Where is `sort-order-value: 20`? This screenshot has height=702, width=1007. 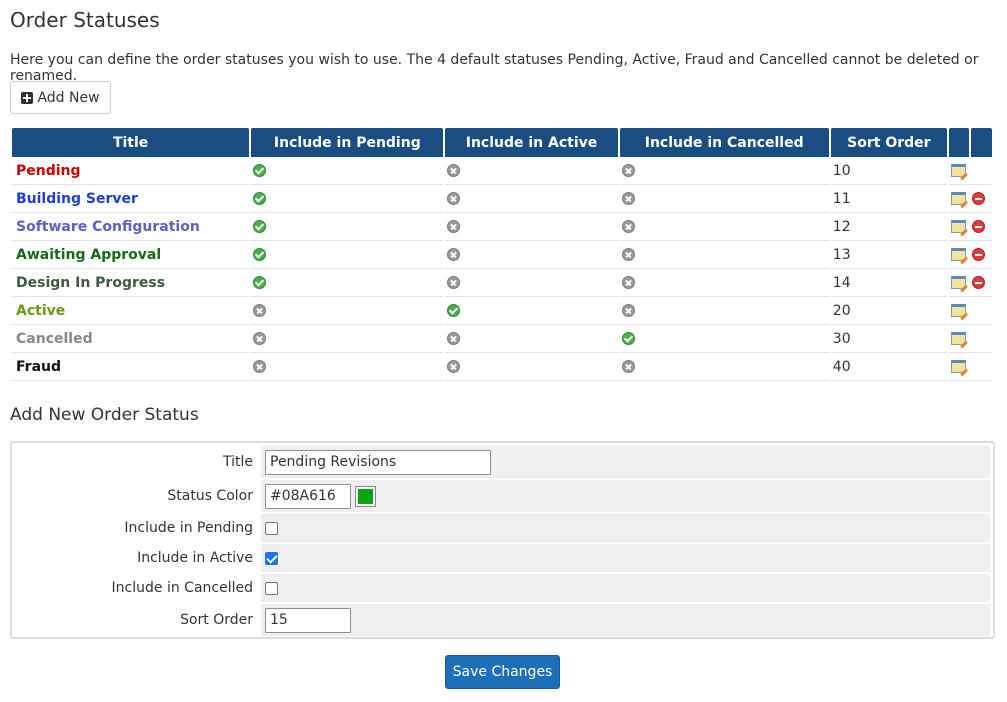 sort-order-value: 20 is located at coordinates (888, 311).